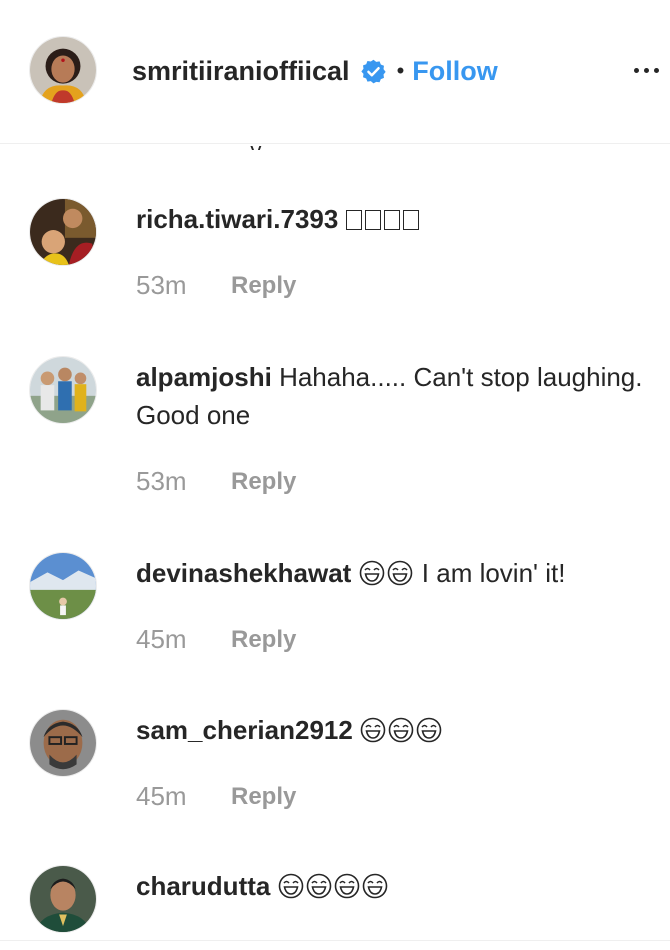 This screenshot has width=670, height=950. What do you see at coordinates (244, 730) in the screenshot?
I see `comment-username: sam_cherian2912` at bounding box center [244, 730].